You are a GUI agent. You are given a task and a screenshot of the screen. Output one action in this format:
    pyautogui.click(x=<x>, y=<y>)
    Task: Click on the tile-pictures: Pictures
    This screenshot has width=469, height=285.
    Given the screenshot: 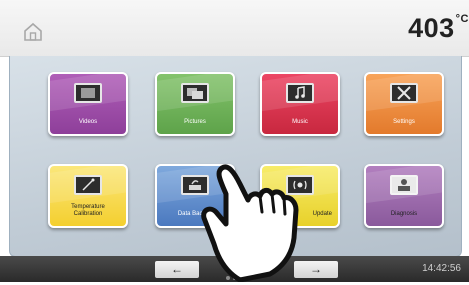 What is the action you would take?
    pyautogui.click(x=195, y=104)
    